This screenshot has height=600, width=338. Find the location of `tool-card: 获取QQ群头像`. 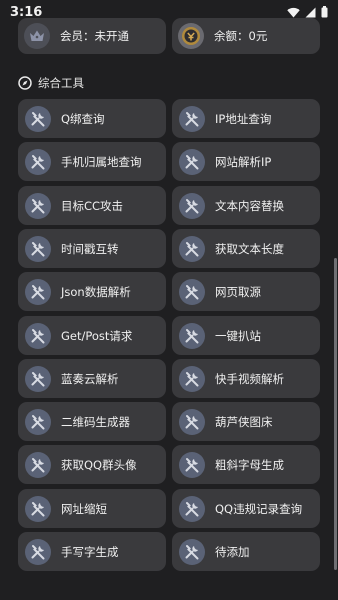

tool-card: 获取QQ群头像 is located at coordinates (92, 464).